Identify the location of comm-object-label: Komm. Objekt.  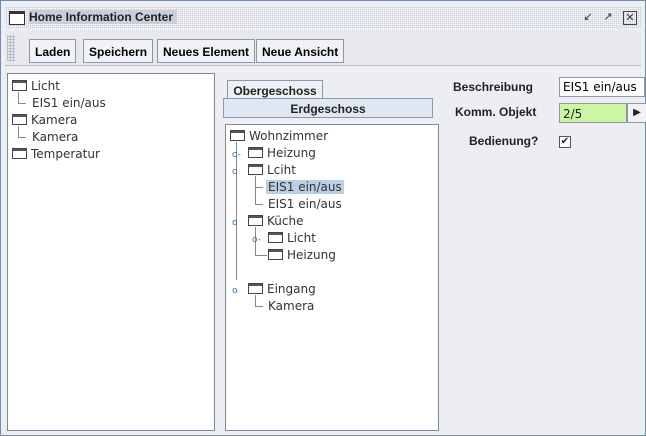
(496, 112).